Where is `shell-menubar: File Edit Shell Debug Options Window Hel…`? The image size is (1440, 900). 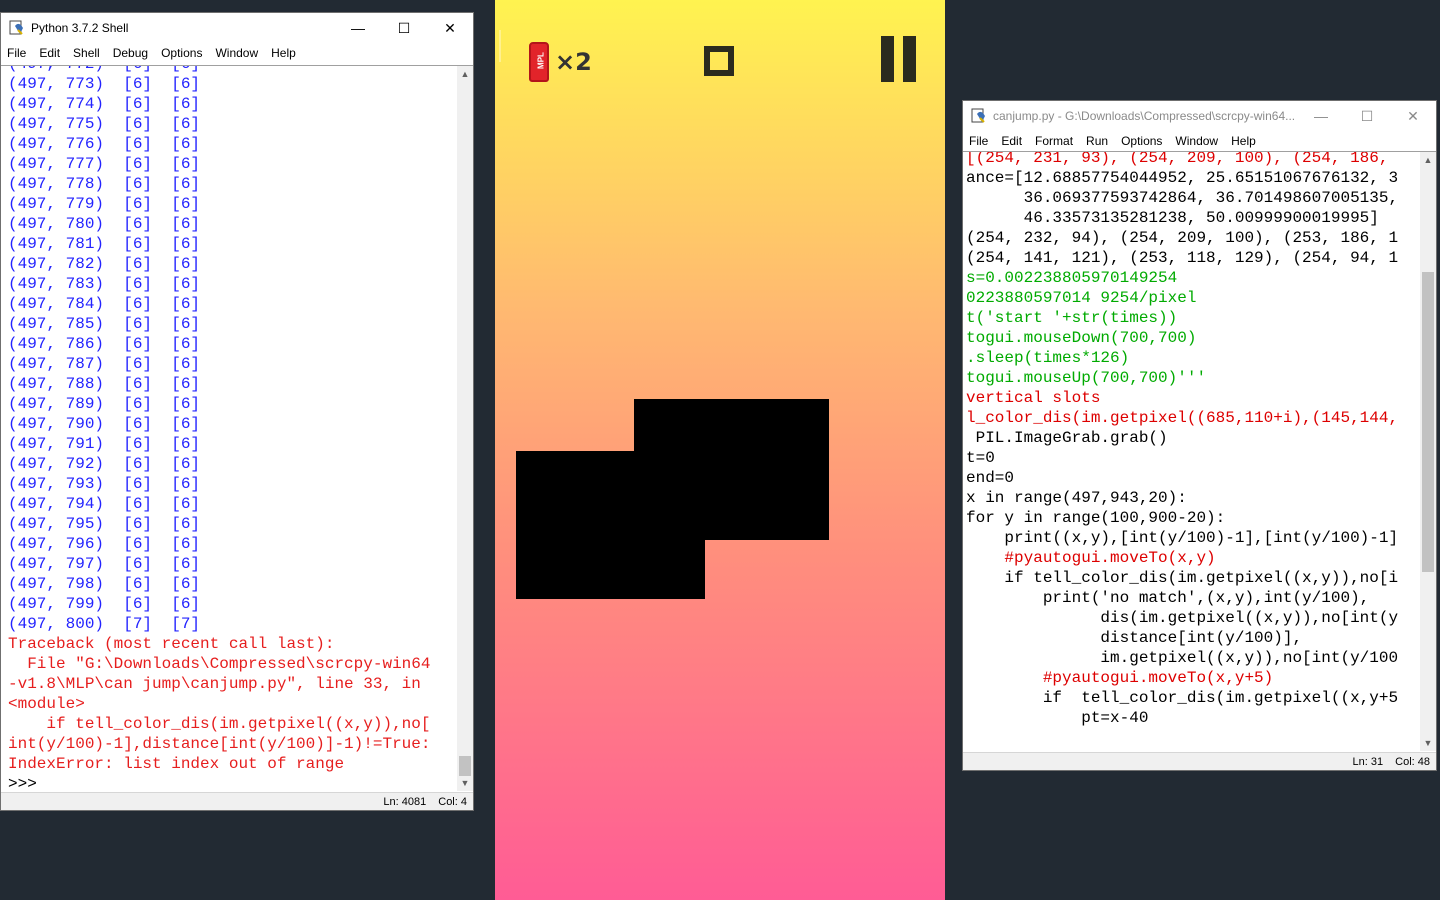 shell-menubar: File Edit Shell Debug Options Window Hel… is located at coordinates (237, 53).